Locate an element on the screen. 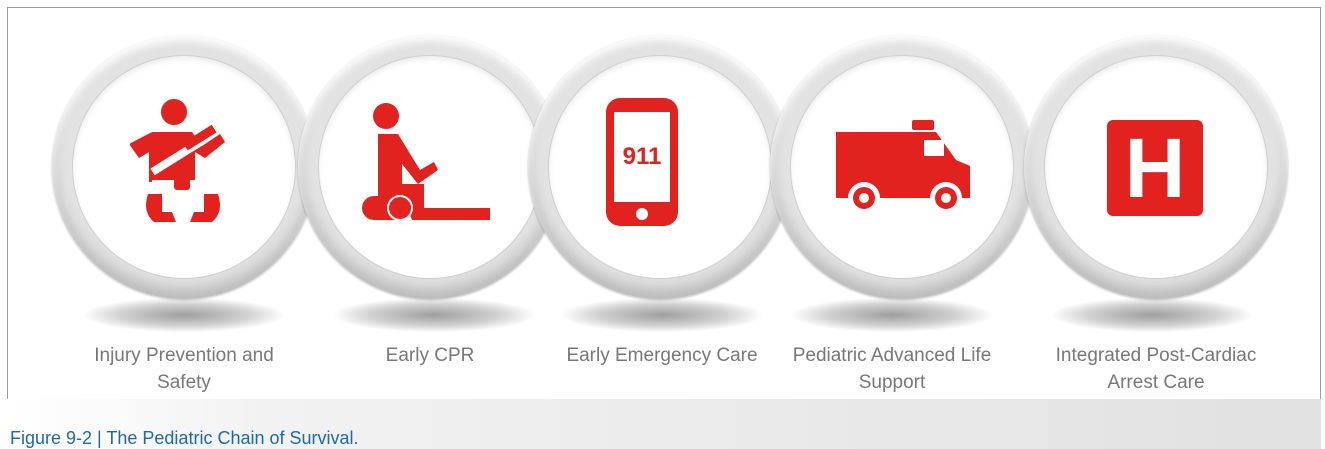  phone-911-icon: 911 is located at coordinates (642, 162).